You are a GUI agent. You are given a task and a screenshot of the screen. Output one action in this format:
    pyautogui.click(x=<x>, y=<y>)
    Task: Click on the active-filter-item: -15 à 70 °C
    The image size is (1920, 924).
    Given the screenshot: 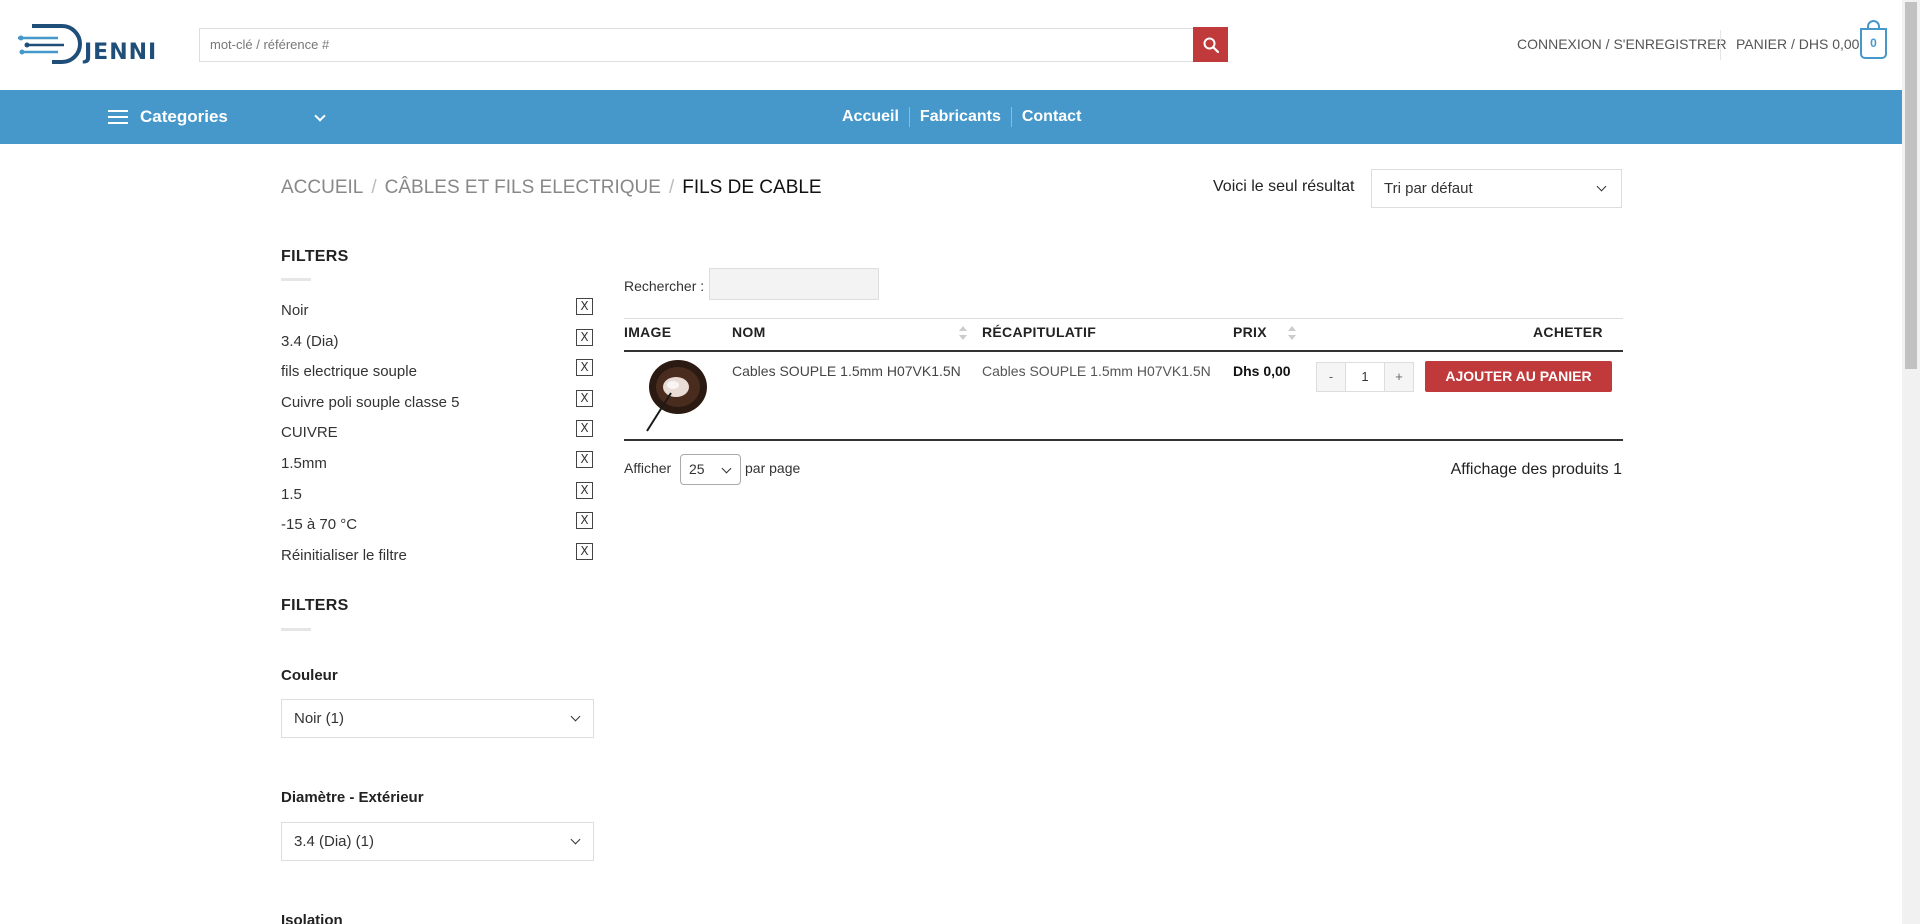 What is the action you would take?
    pyautogui.click(x=319, y=524)
    